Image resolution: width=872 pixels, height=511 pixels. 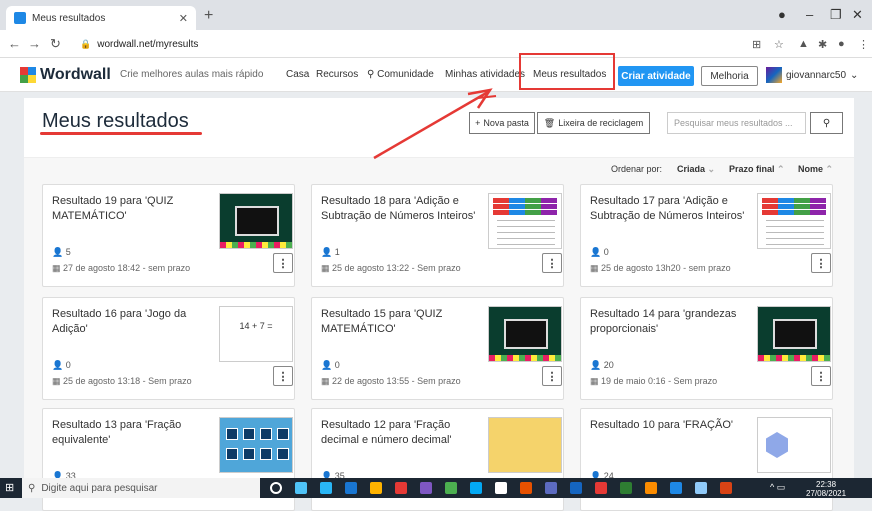 I want to click on sort-prazo-final: Prazo final ⌃, so click(x=757, y=169).